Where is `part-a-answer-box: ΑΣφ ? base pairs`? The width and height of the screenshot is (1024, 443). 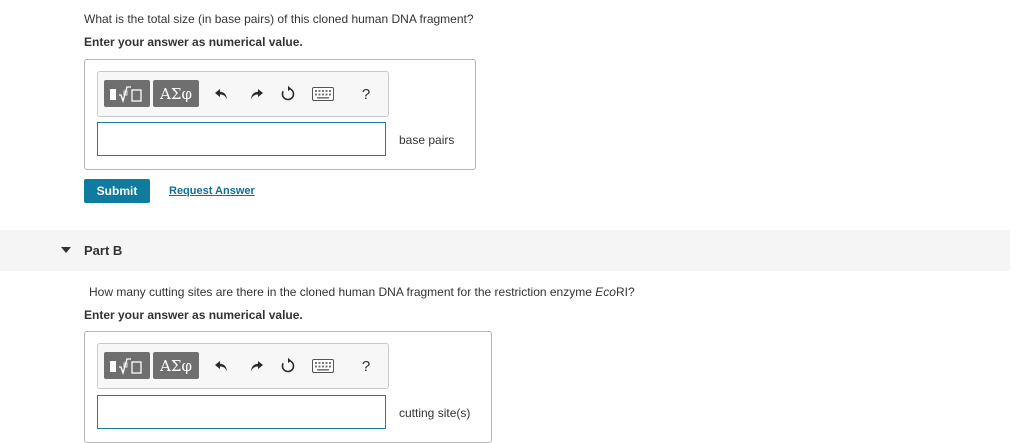 part-a-answer-box: ΑΣφ ? base pairs is located at coordinates (280, 114).